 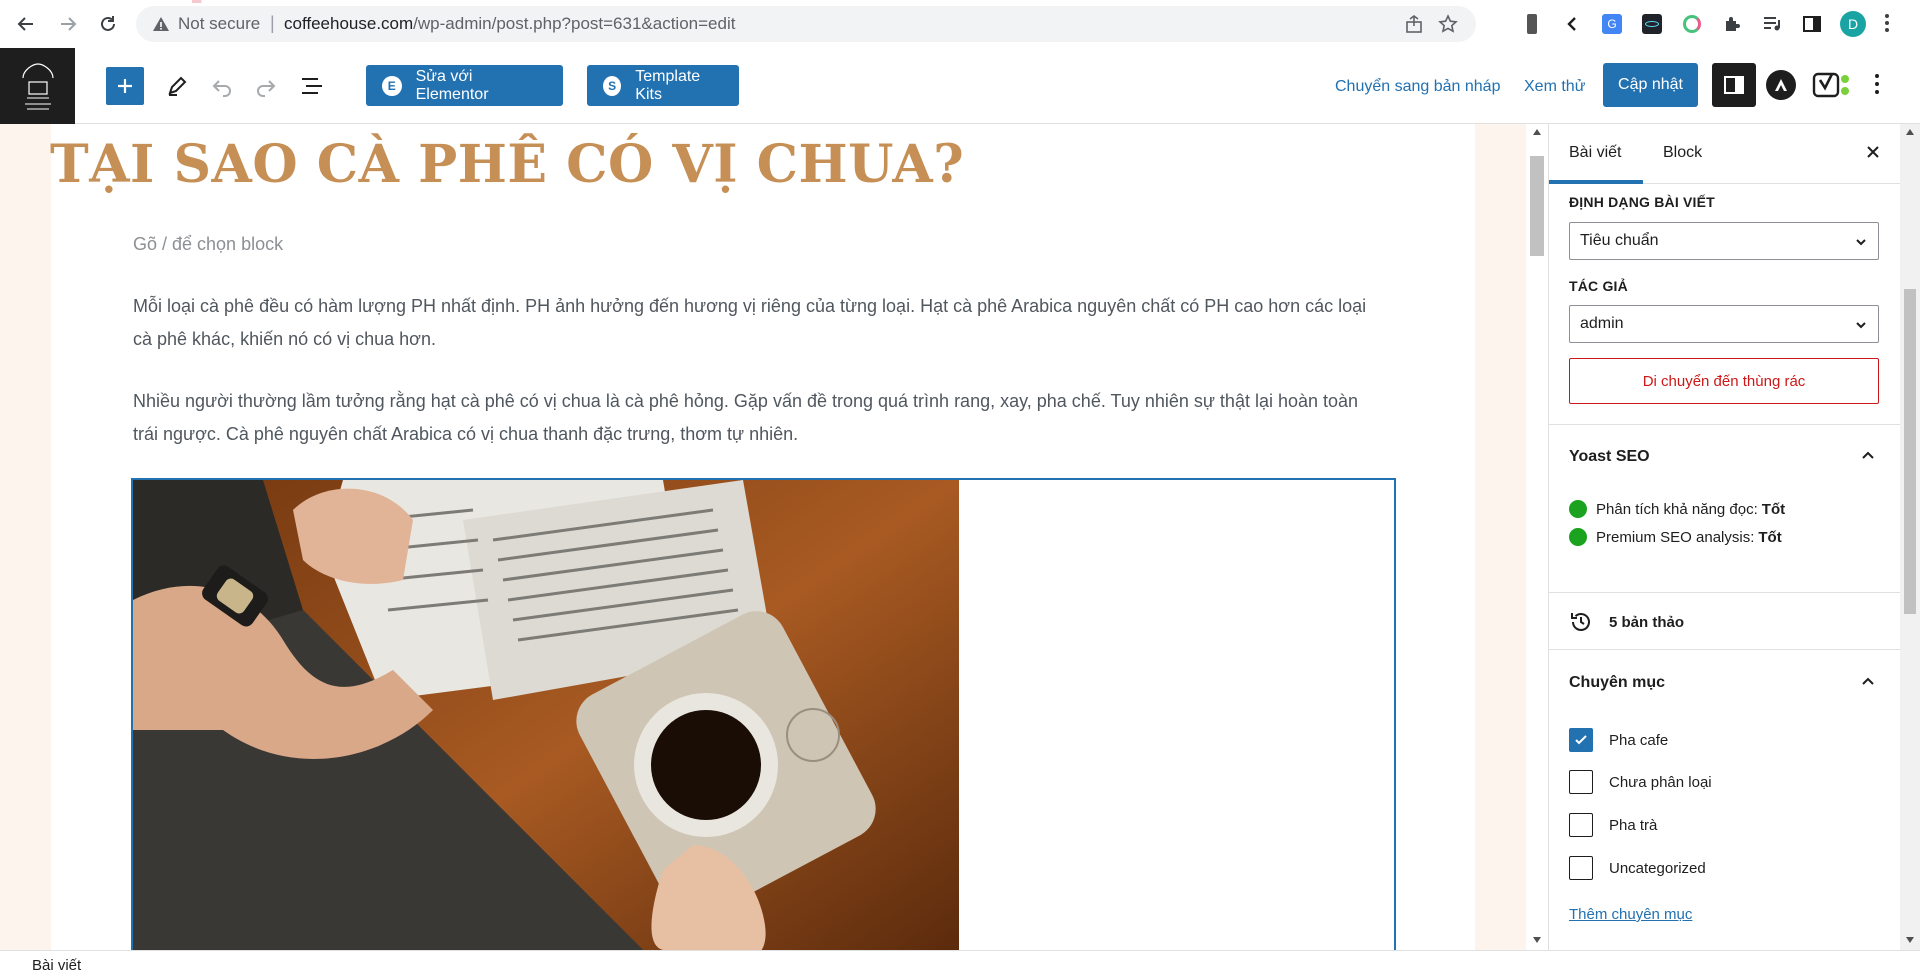 I want to click on react-devtools-icon, so click(x=1652, y=24).